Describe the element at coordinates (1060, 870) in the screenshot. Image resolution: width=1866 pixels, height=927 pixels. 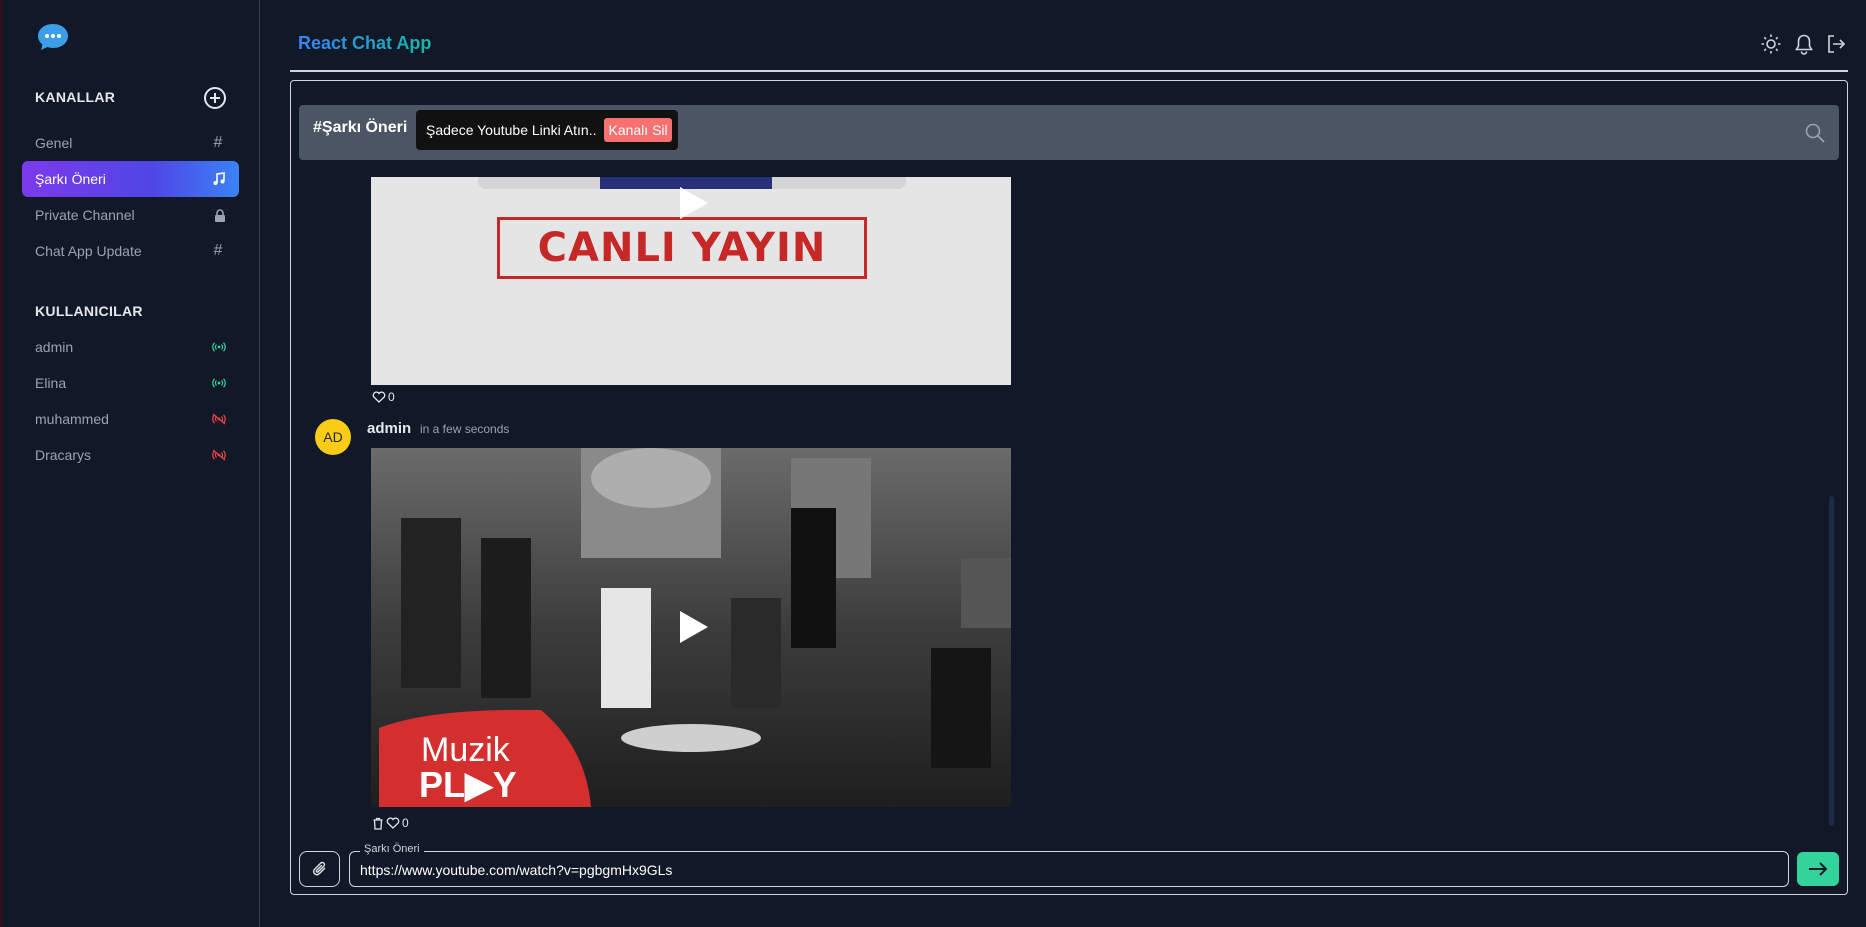
I see `message-input` at that location.